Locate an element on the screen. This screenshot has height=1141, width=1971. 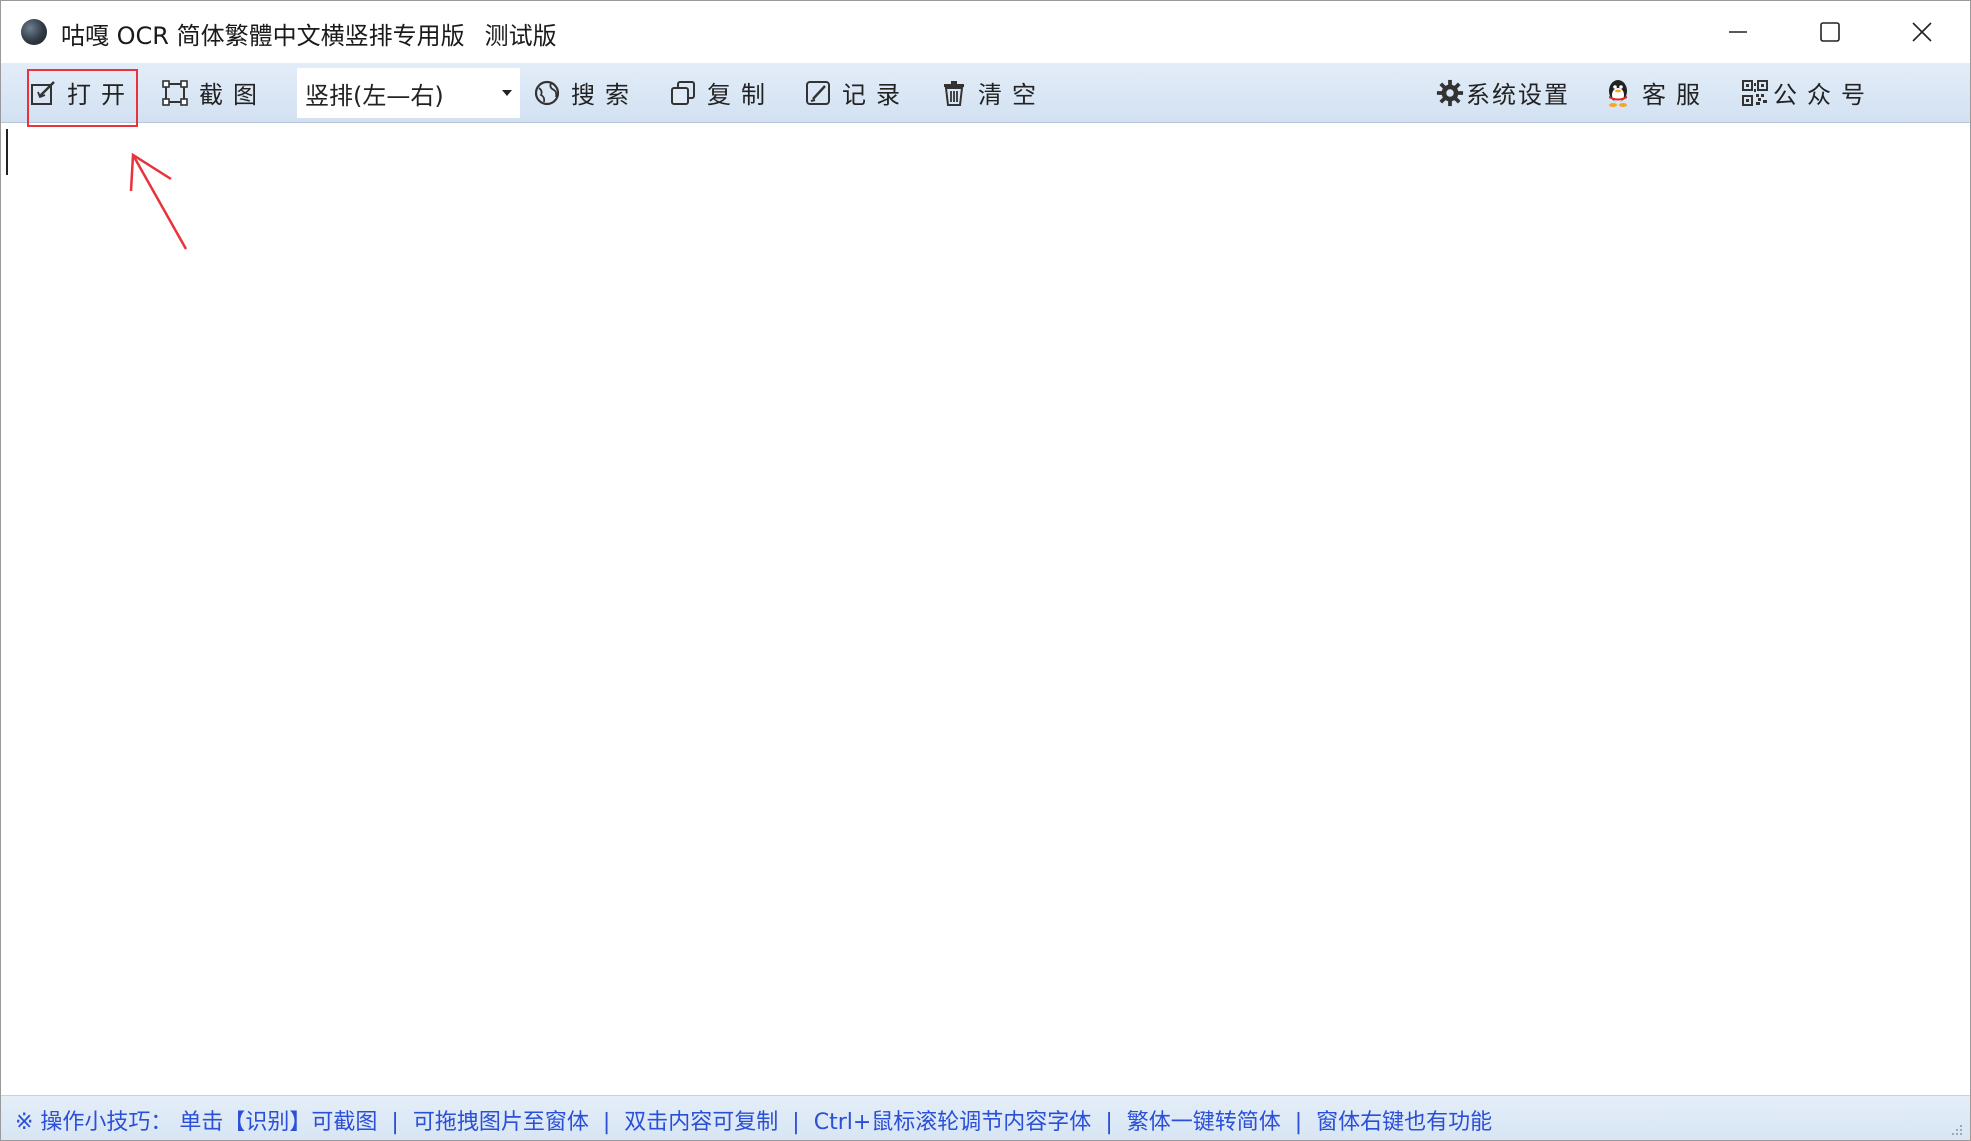
minimize-button is located at coordinates (1738, 32).